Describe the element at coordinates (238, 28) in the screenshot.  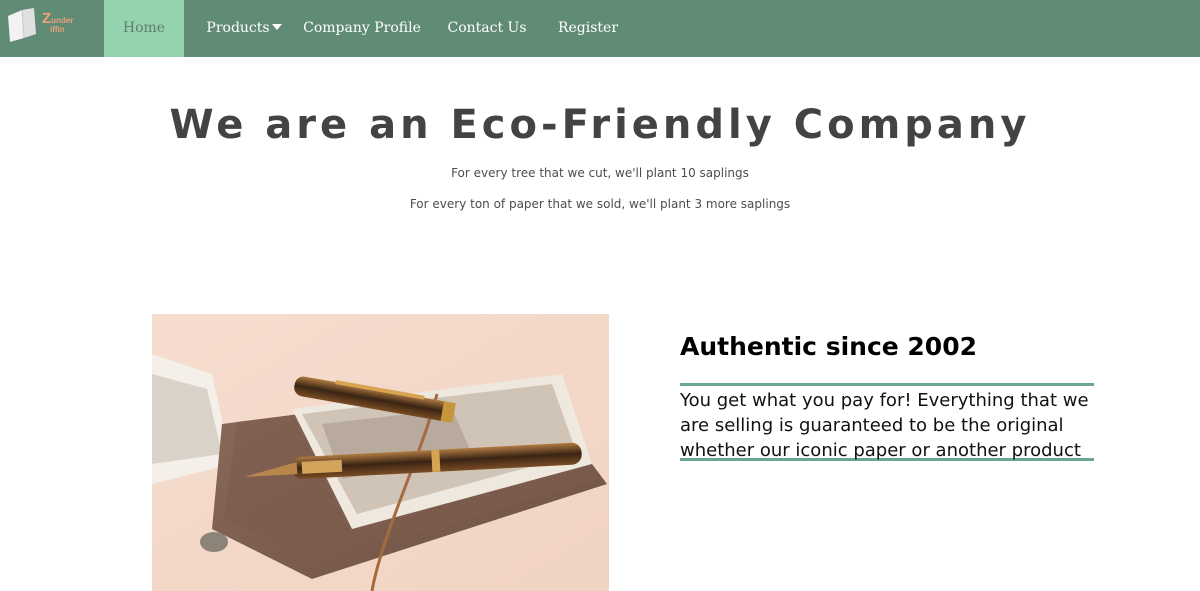
I see `nav-products-label: Products` at that location.